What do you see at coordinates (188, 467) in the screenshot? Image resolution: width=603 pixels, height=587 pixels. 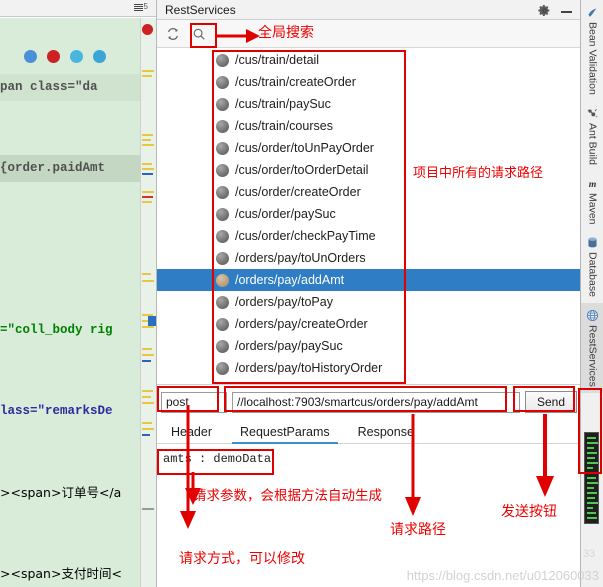 I see `annotation-arrow-method` at bounding box center [188, 467].